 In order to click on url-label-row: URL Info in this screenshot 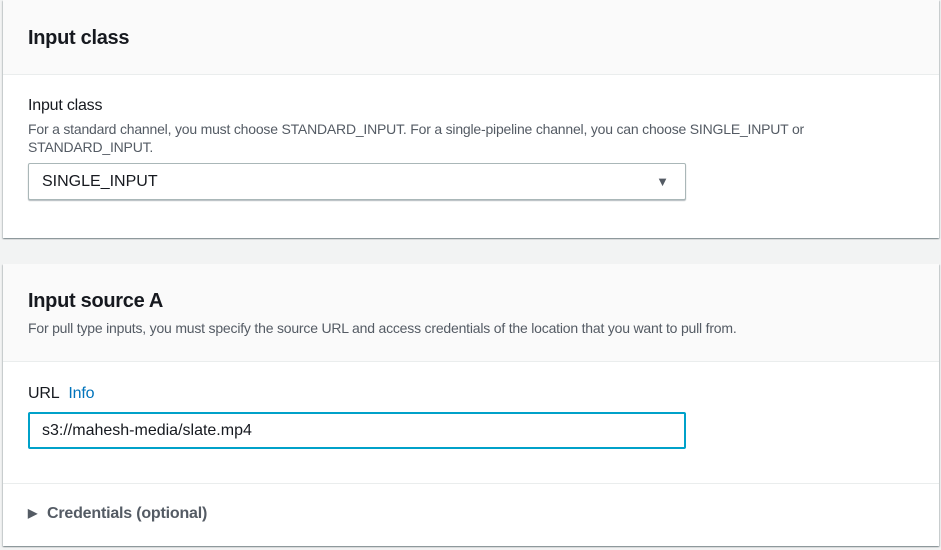, I will do `click(61, 394)`.